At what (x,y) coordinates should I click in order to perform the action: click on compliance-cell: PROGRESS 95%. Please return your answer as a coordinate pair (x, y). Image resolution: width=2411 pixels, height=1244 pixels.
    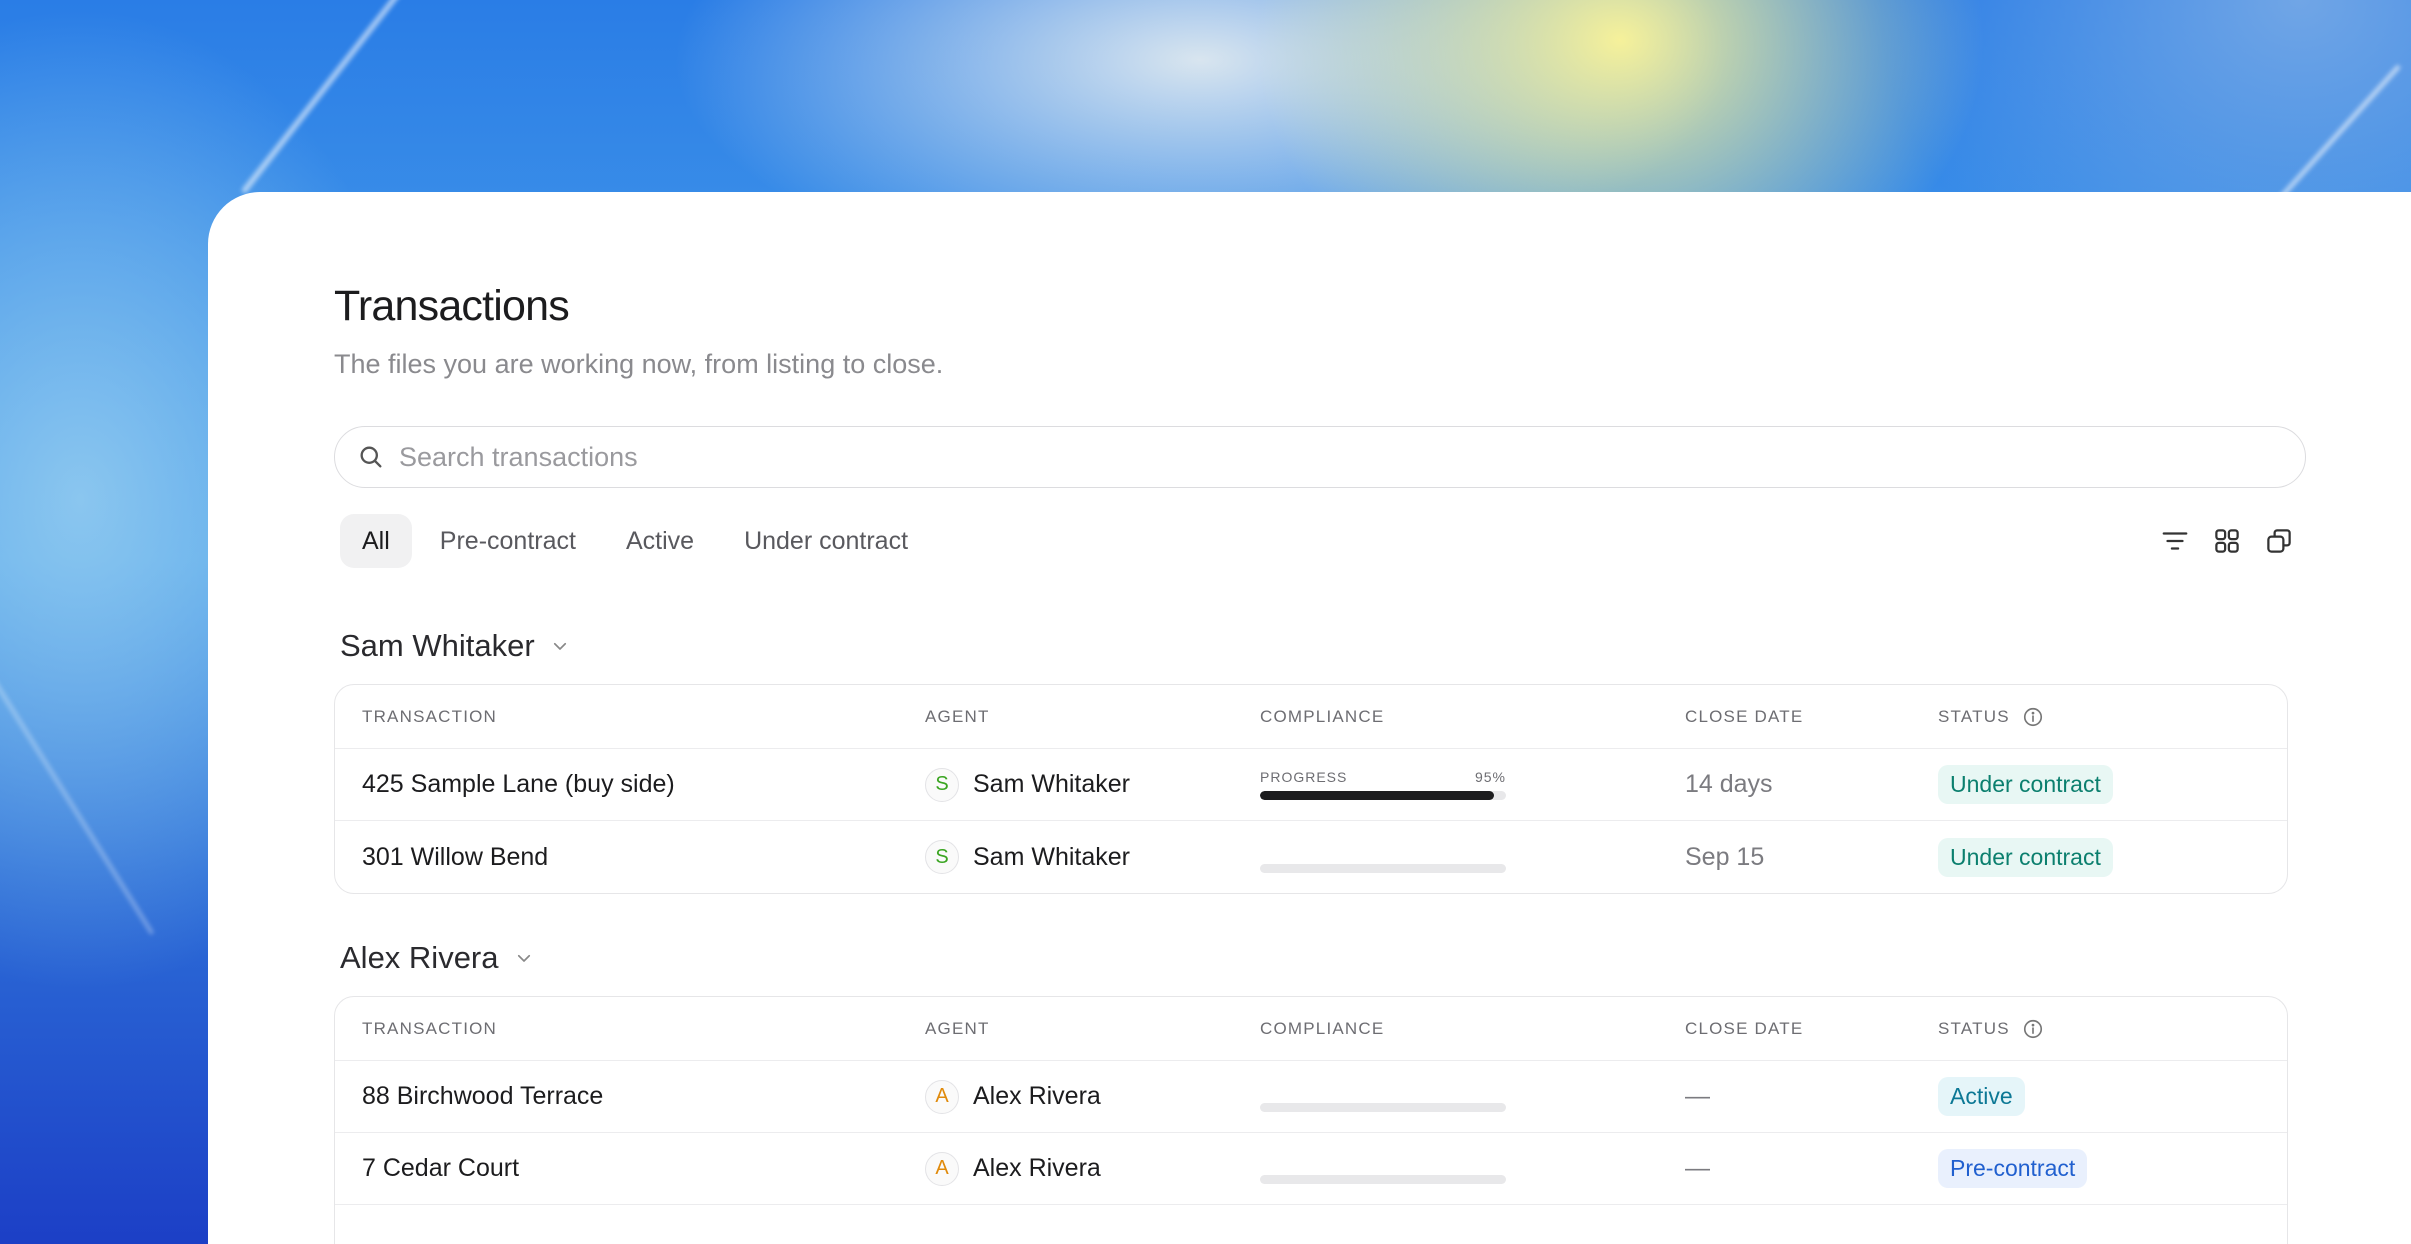
    Looking at the image, I should click on (1472, 784).